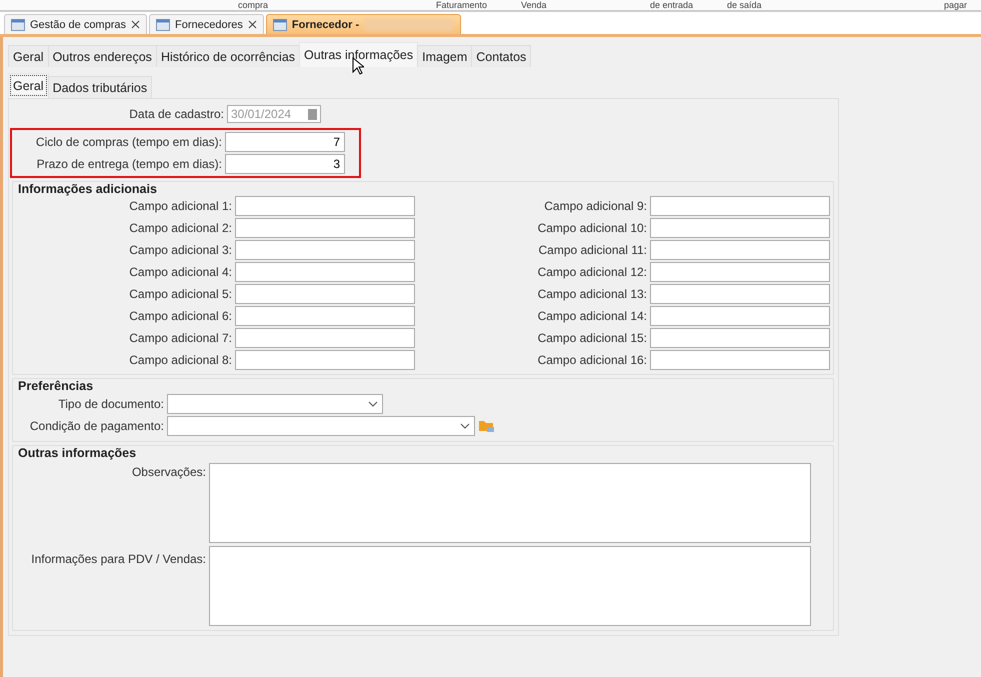 The width and height of the screenshot is (981, 677). Describe the element at coordinates (591, 294) in the screenshot. I see `field-label: Campo adicional 13:` at that location.